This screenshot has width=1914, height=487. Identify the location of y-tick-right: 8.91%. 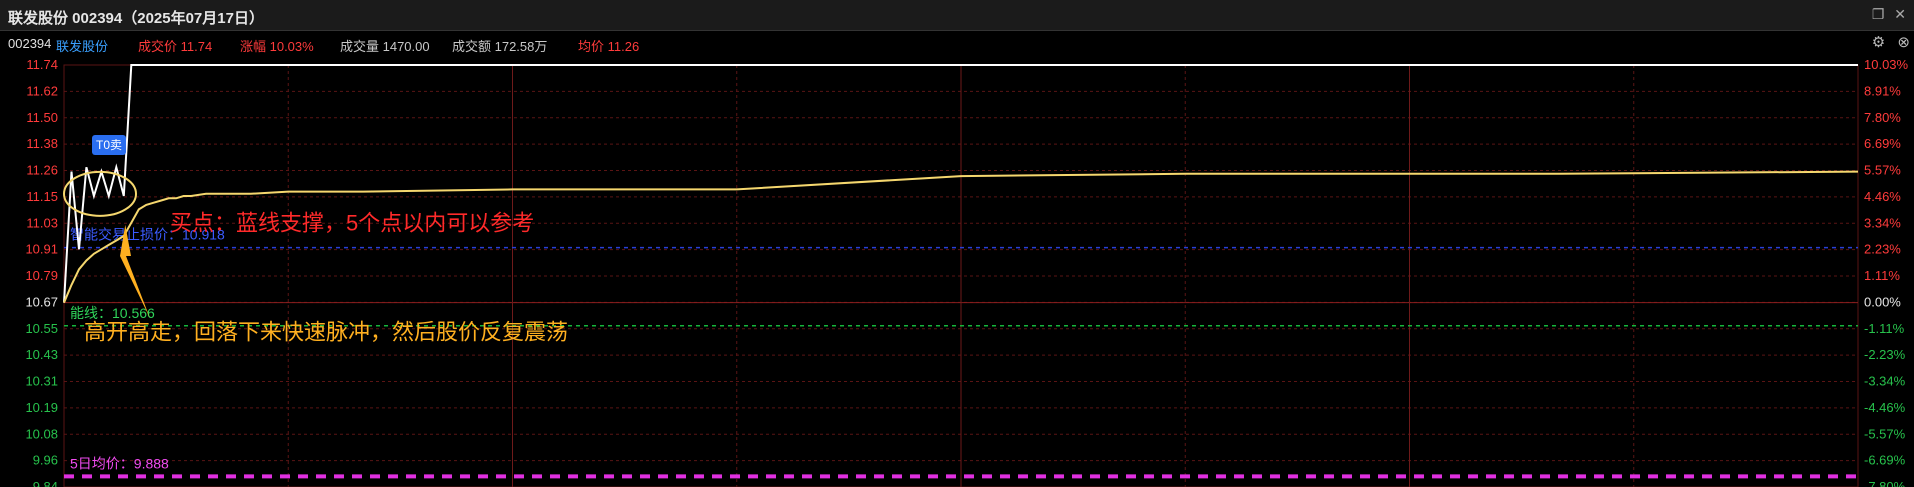
(1882, 90).